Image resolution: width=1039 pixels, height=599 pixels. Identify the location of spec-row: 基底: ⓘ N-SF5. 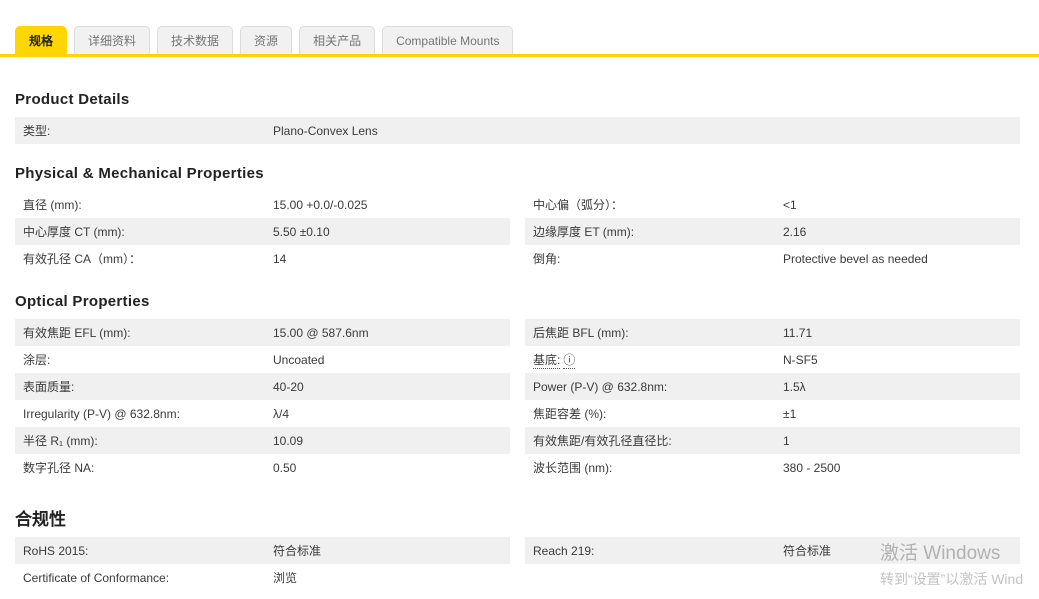
(772, 359).